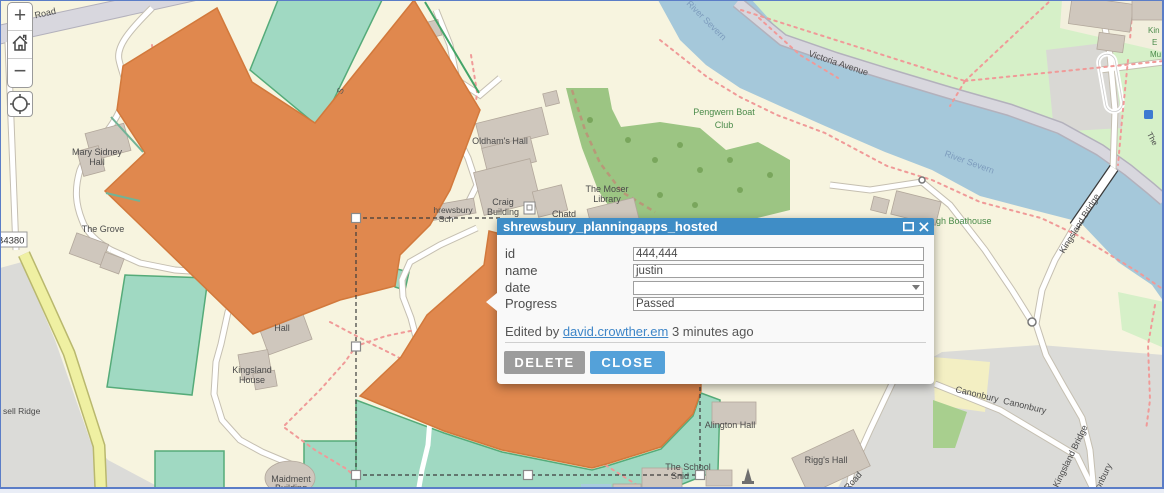 Image resolution: width=1164 pixels, height=493 pixels. I want to click on svg-text: Building, so click(503, 212).